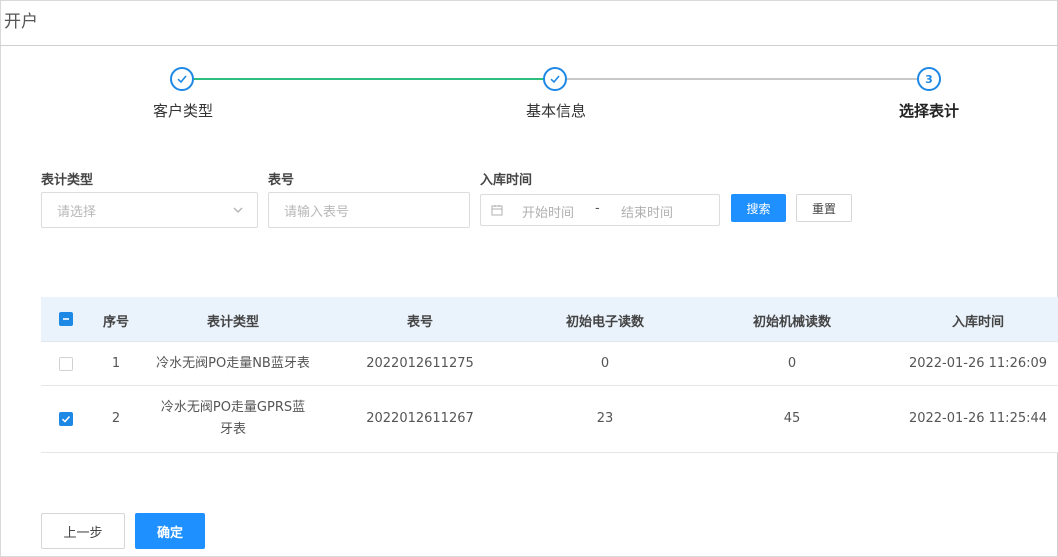  Describe the element at coordinates (67, 180) in the screenshot. I see `meter-type-label: 表计类型` at that location.